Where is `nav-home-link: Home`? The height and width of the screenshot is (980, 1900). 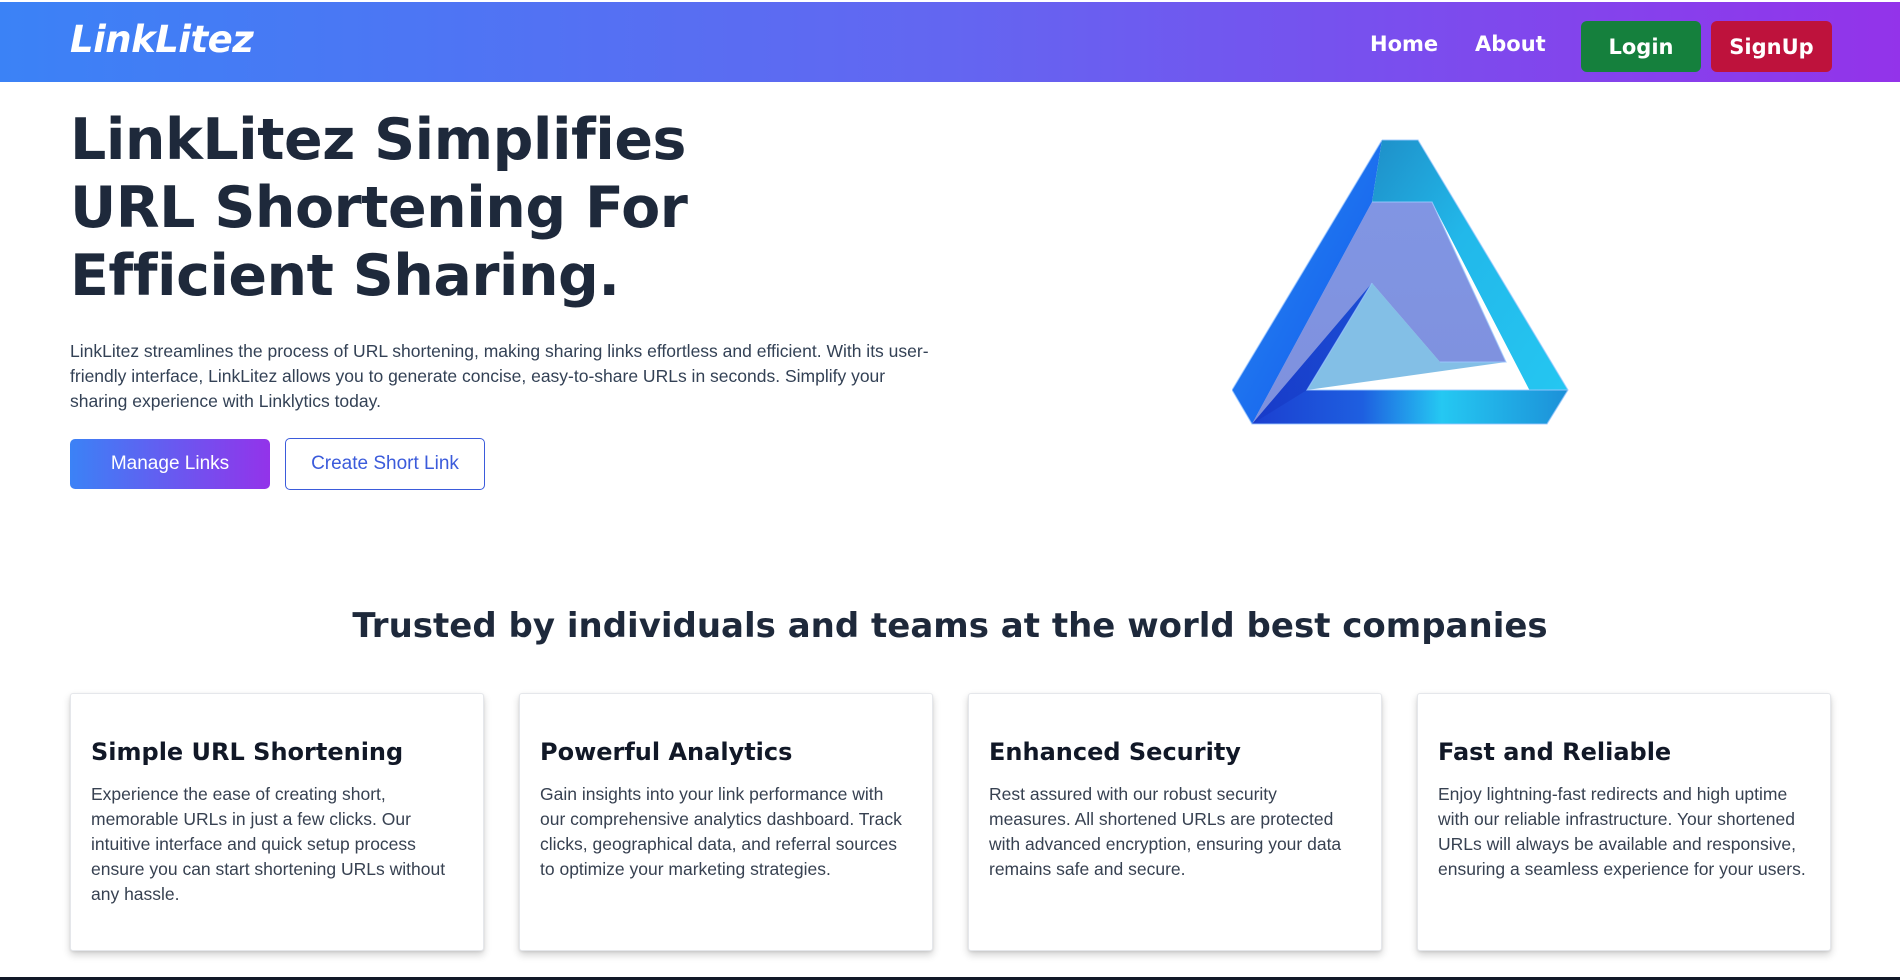 nav-home-link: Home is located at coordinates (1404, 44).